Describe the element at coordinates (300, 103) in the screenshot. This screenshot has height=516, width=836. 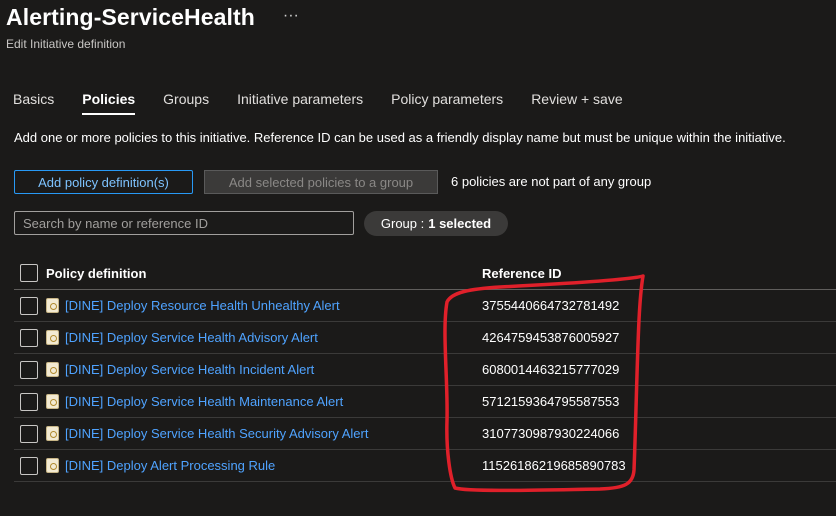
I see `tab-initiative-parameters: Initiative parameters` at that location.